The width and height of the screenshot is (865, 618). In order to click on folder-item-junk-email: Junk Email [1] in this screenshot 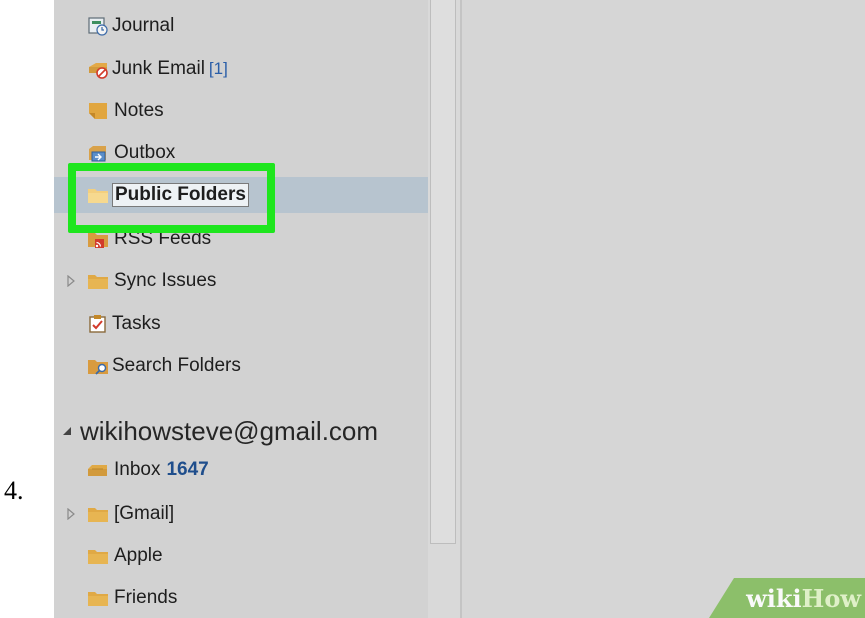, I will do `click(241, 69)`.